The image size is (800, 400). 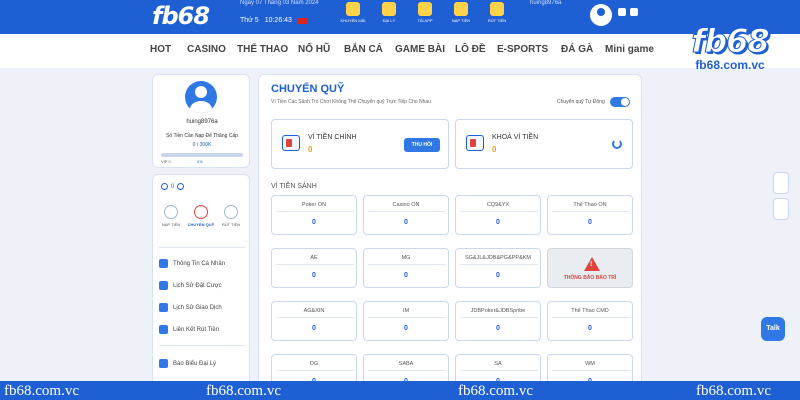 What do you see at coordinates (181, 16) in the screenshot?
I see `site-logo: fb68` at bounding box center [181, 16].